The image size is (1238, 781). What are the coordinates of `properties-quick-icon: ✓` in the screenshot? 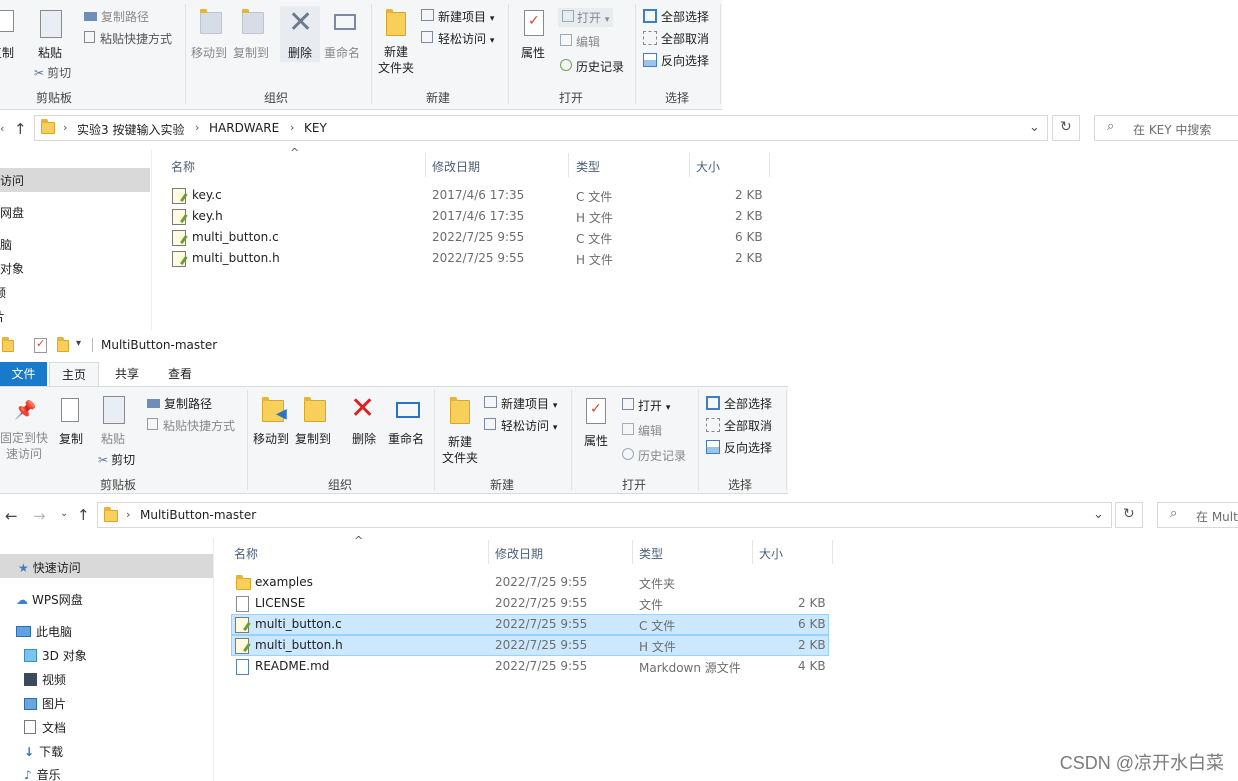 It's located at (40, 345).